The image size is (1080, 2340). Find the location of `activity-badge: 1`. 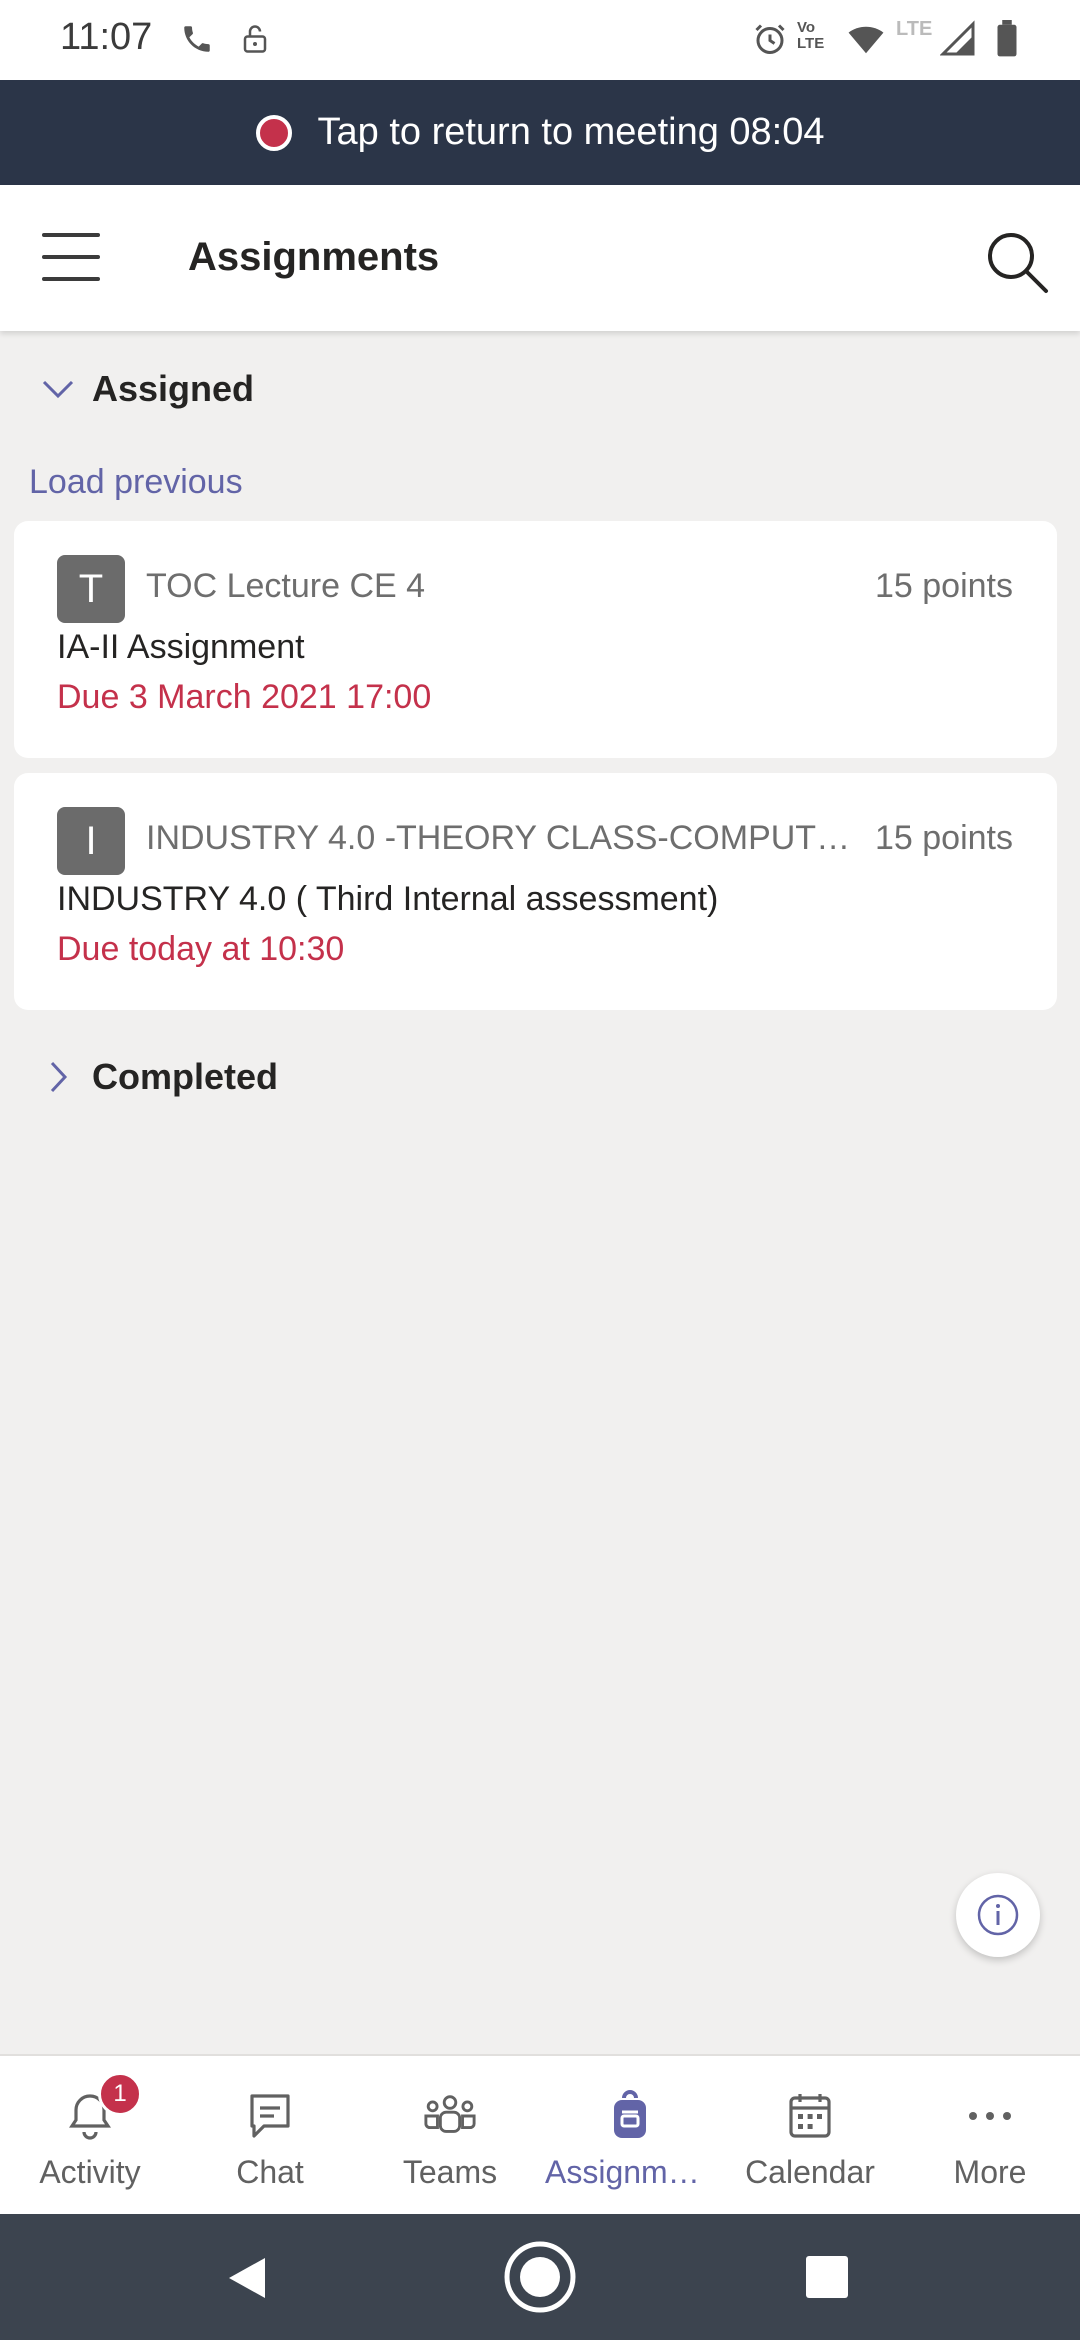

activity-badge: 1 is located at coordinates (120, 2094).